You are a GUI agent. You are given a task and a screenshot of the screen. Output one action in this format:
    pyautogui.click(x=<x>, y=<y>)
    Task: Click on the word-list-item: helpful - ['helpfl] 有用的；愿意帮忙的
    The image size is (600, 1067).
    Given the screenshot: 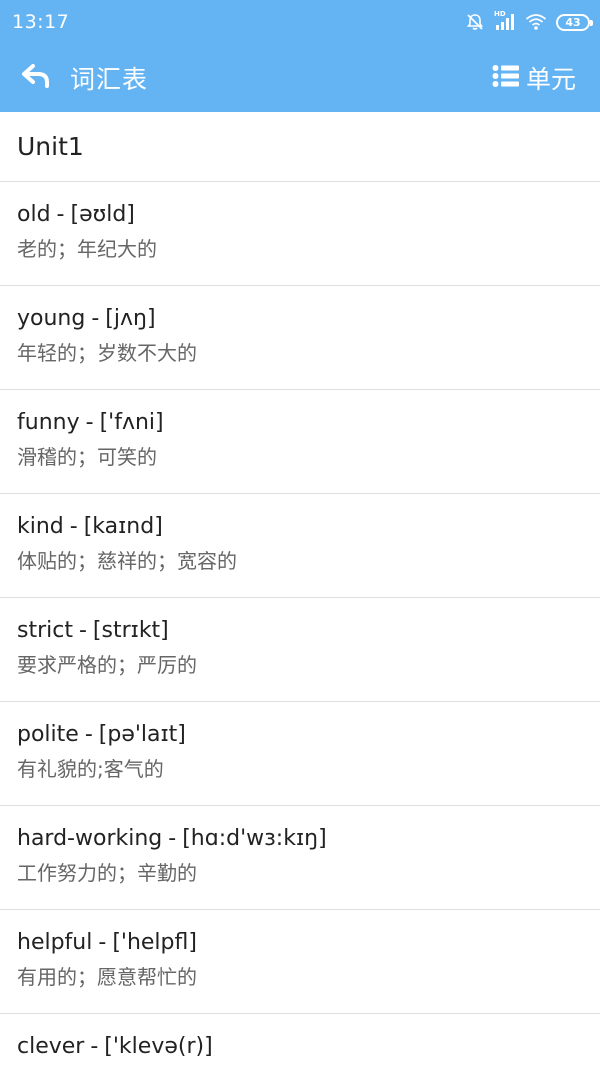 What is the action you would take?
    pyautogui.click(x=300, y=962)
    